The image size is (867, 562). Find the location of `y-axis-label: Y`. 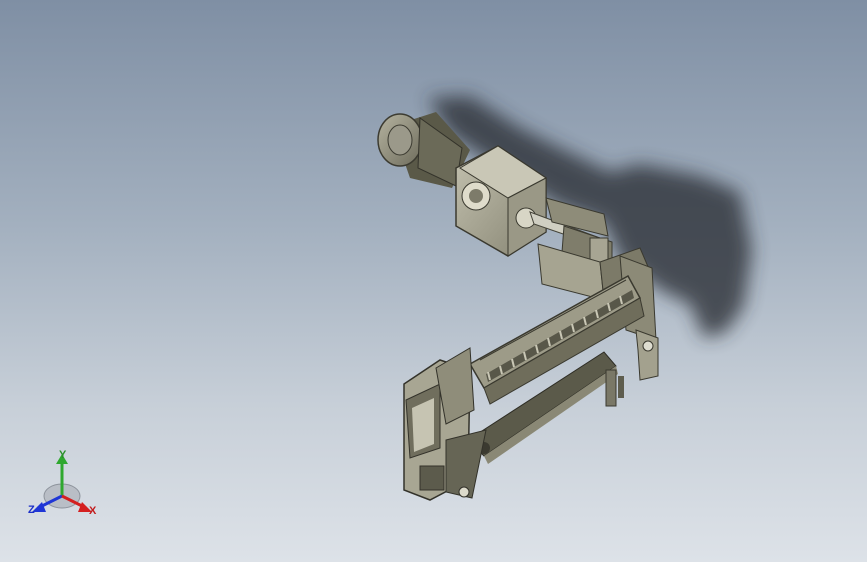

y-axis-label: Y is located at coordinates (63, 455).